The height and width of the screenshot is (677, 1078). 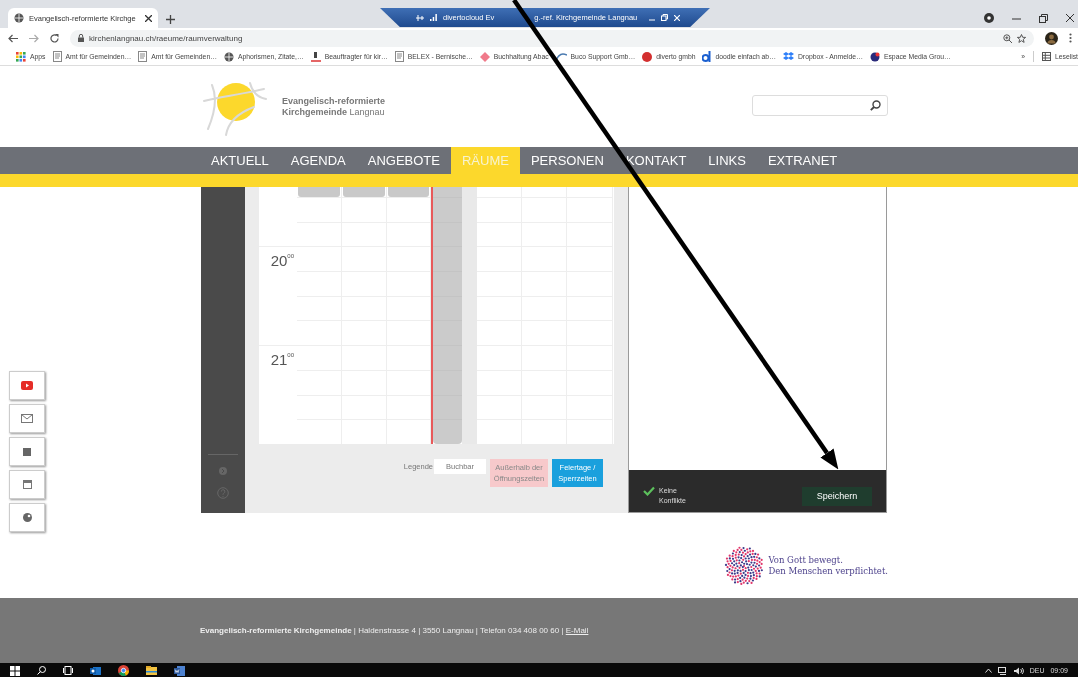 What do you see at coordinates (54, 38) in the screenshot?
I see `reload-icon` at bounding box center [54, 38].